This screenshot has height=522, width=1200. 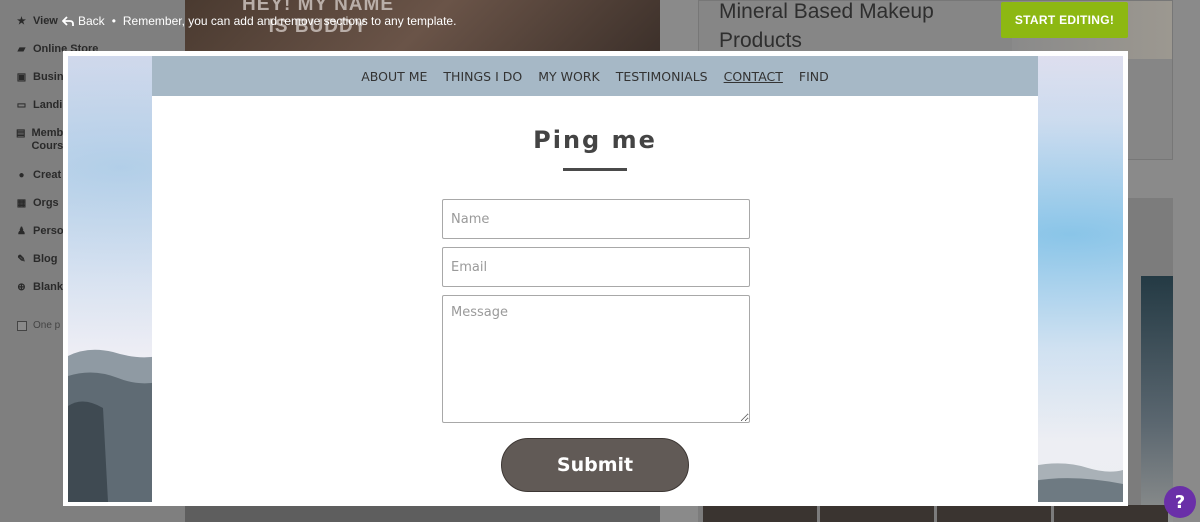 I want to click on nav-link-contact: CONTACT, so click(x=753, y=76).